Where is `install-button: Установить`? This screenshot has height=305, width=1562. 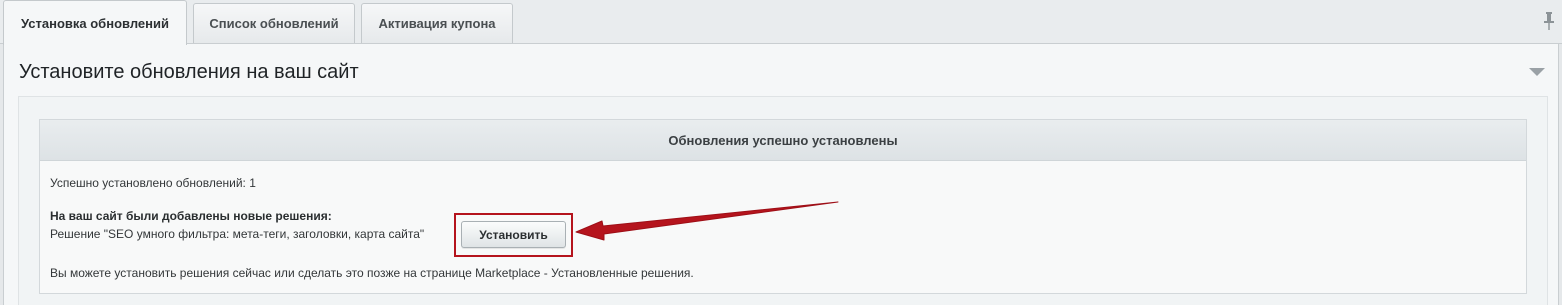
install-button: Установить is located at coordinates (513, 234).